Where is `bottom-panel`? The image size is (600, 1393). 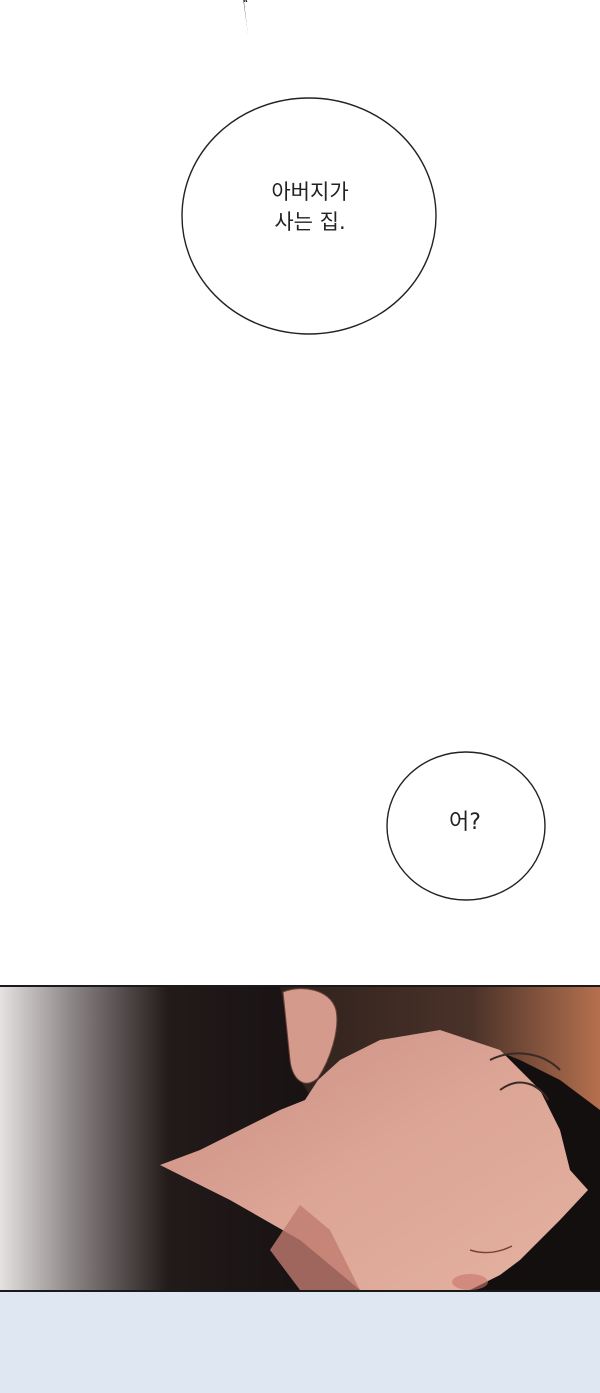 bottom-panel is located at coordinates (300, 1341).